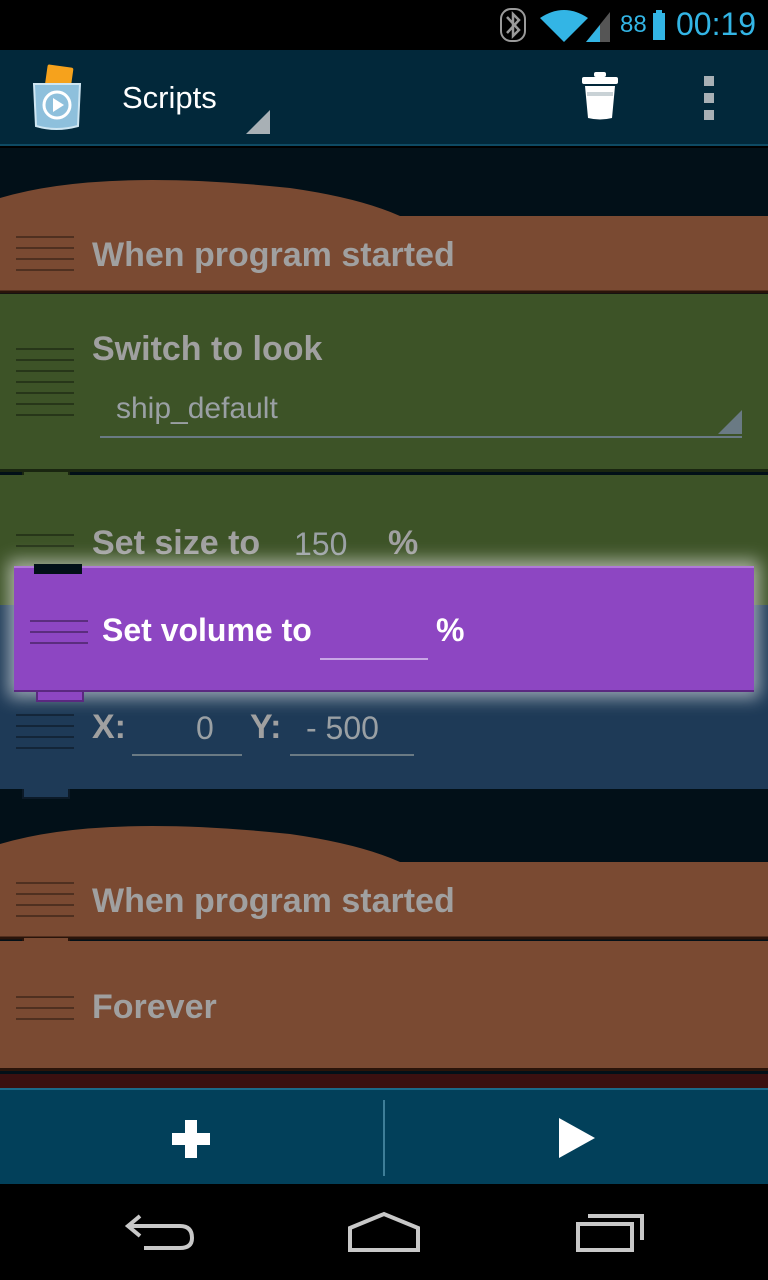 The height and width of the screenshot is (1280, 768). Describe the element at coordinates (187, 755) in the screenshot. I see `x-field-underline` at that location.